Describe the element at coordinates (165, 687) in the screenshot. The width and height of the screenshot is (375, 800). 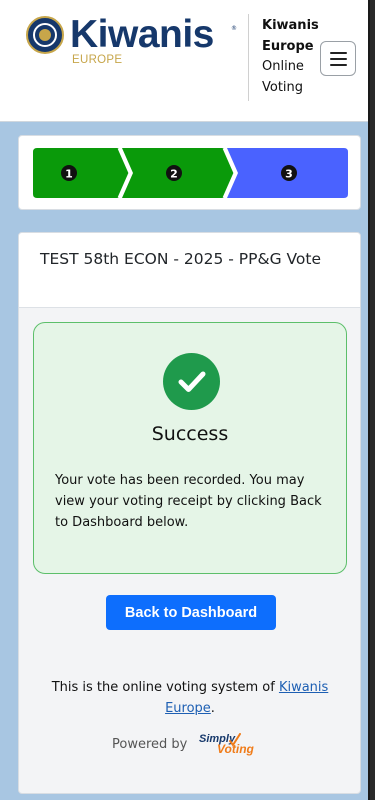
I see `footer-text-prefix: This is the online voting system of` at that location.